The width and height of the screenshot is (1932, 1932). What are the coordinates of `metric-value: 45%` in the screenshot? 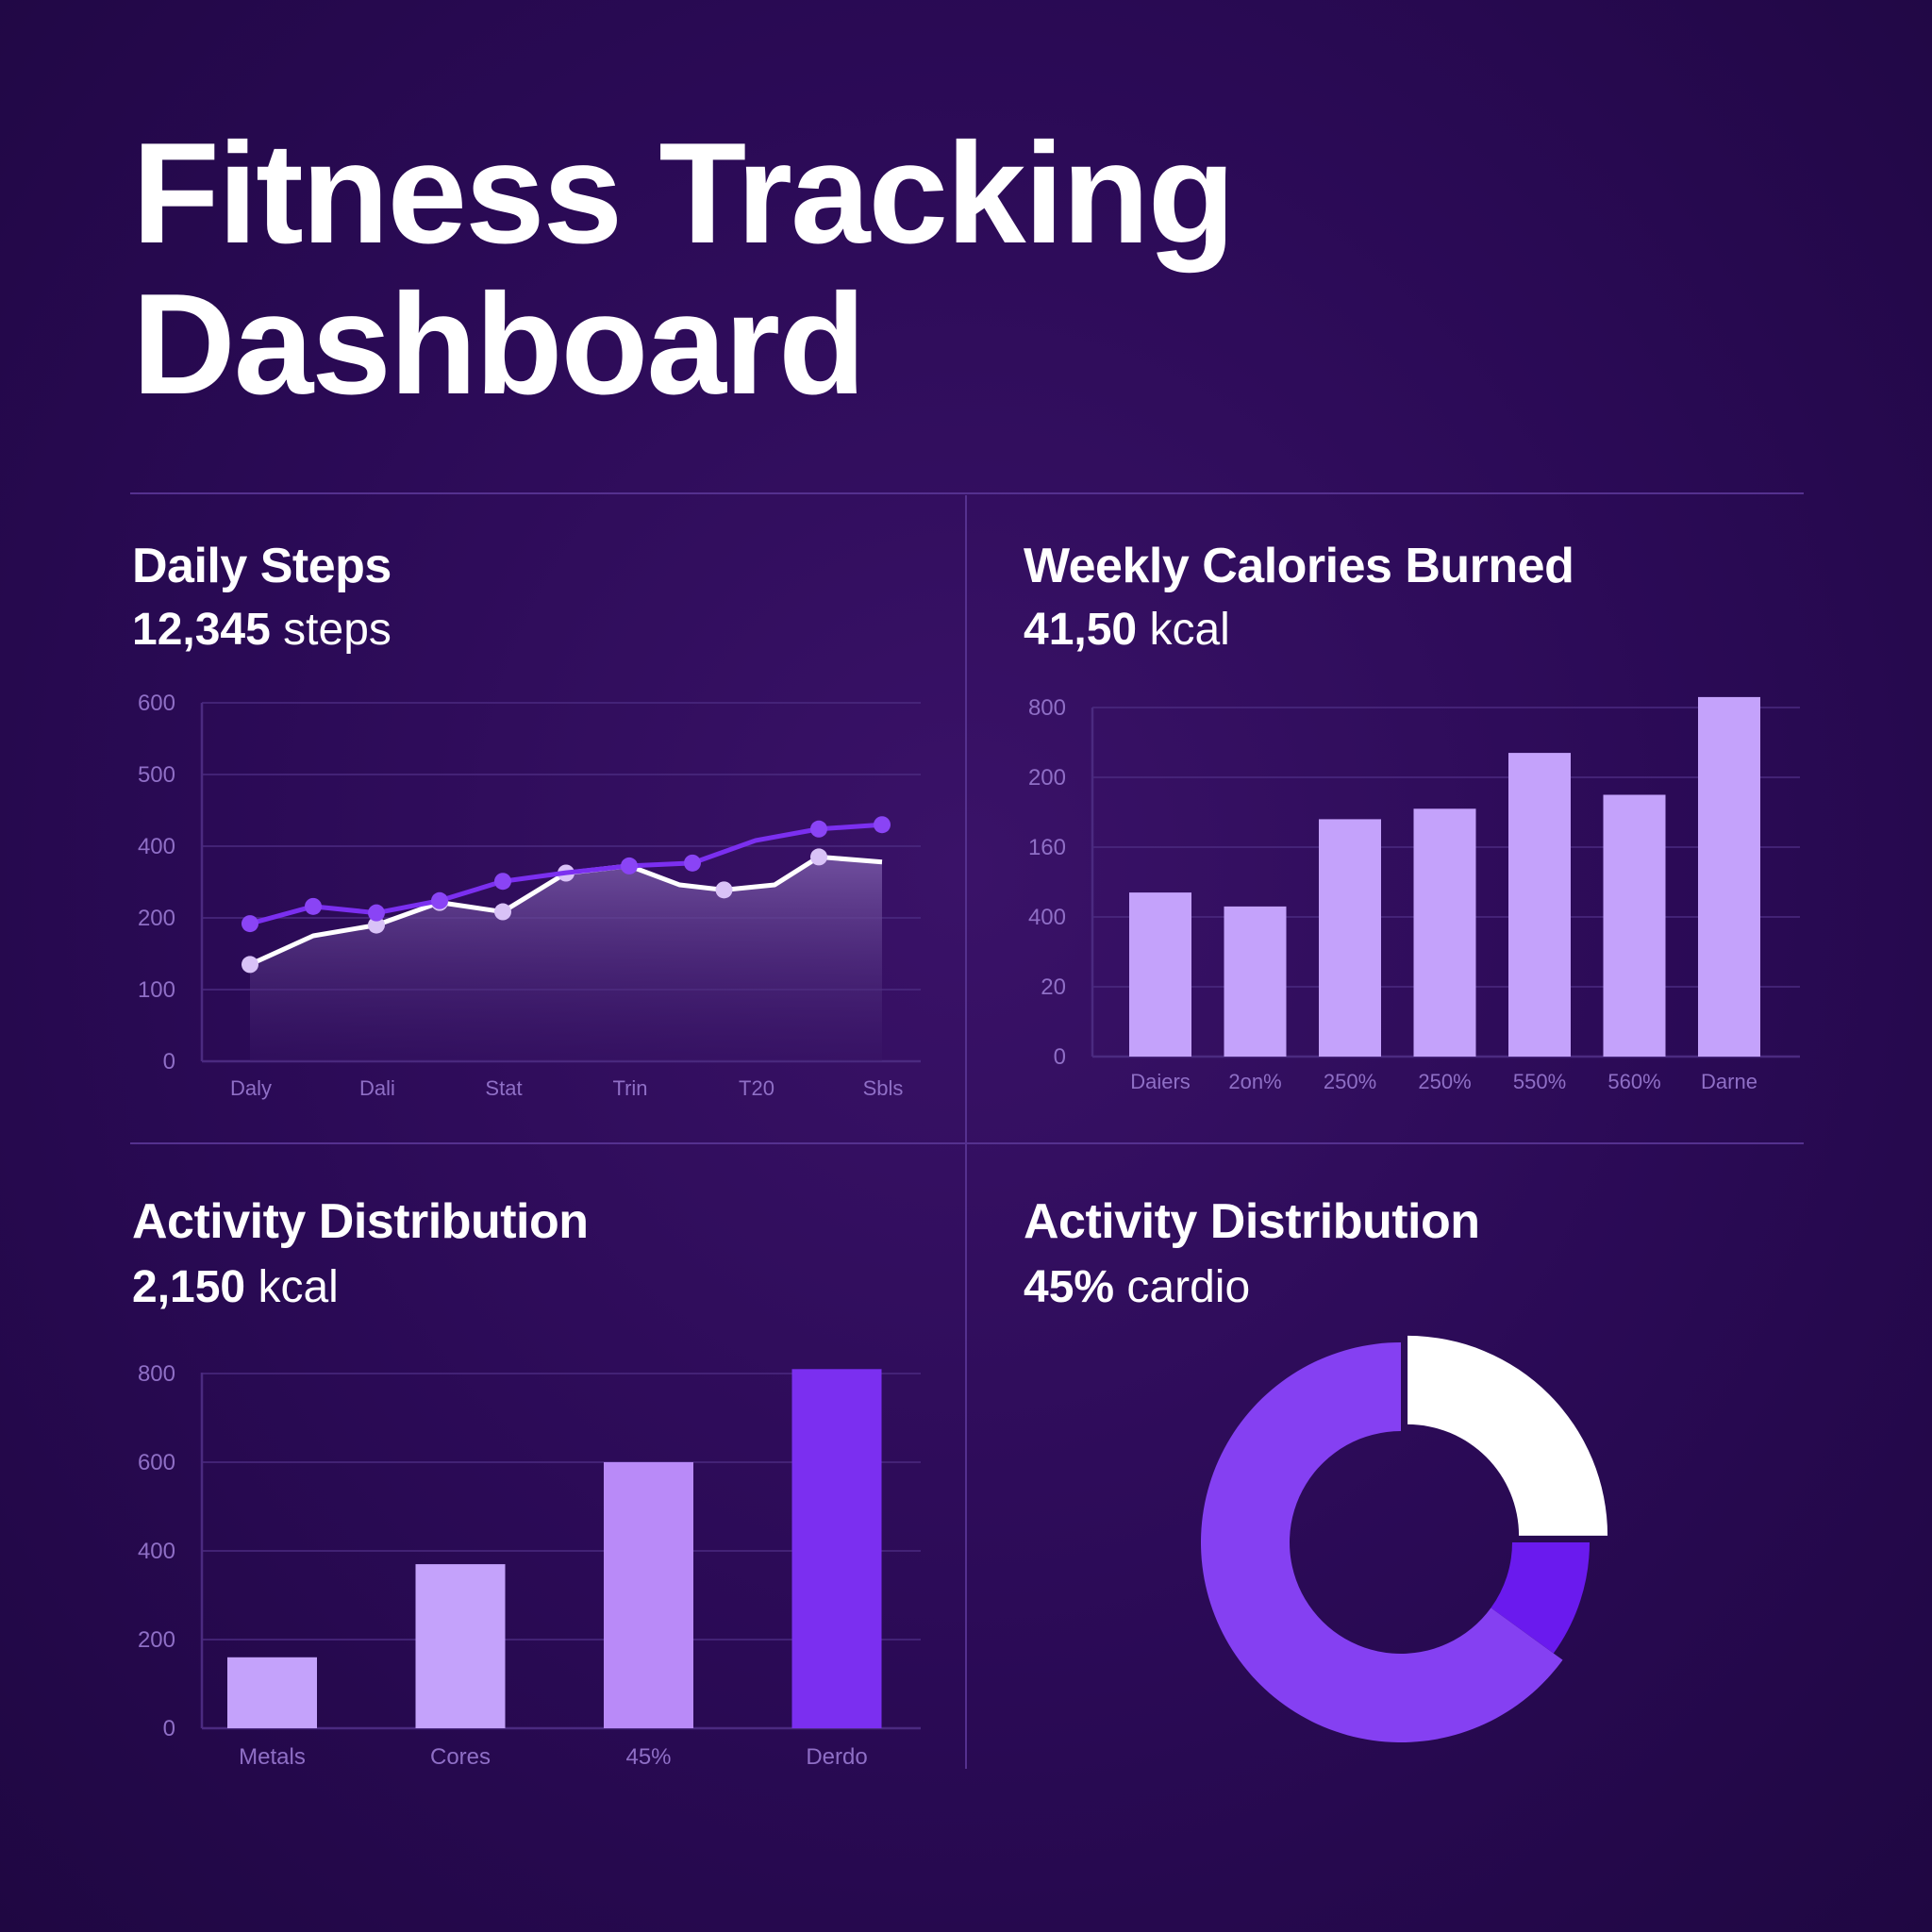 It's located at (1069, 1287).